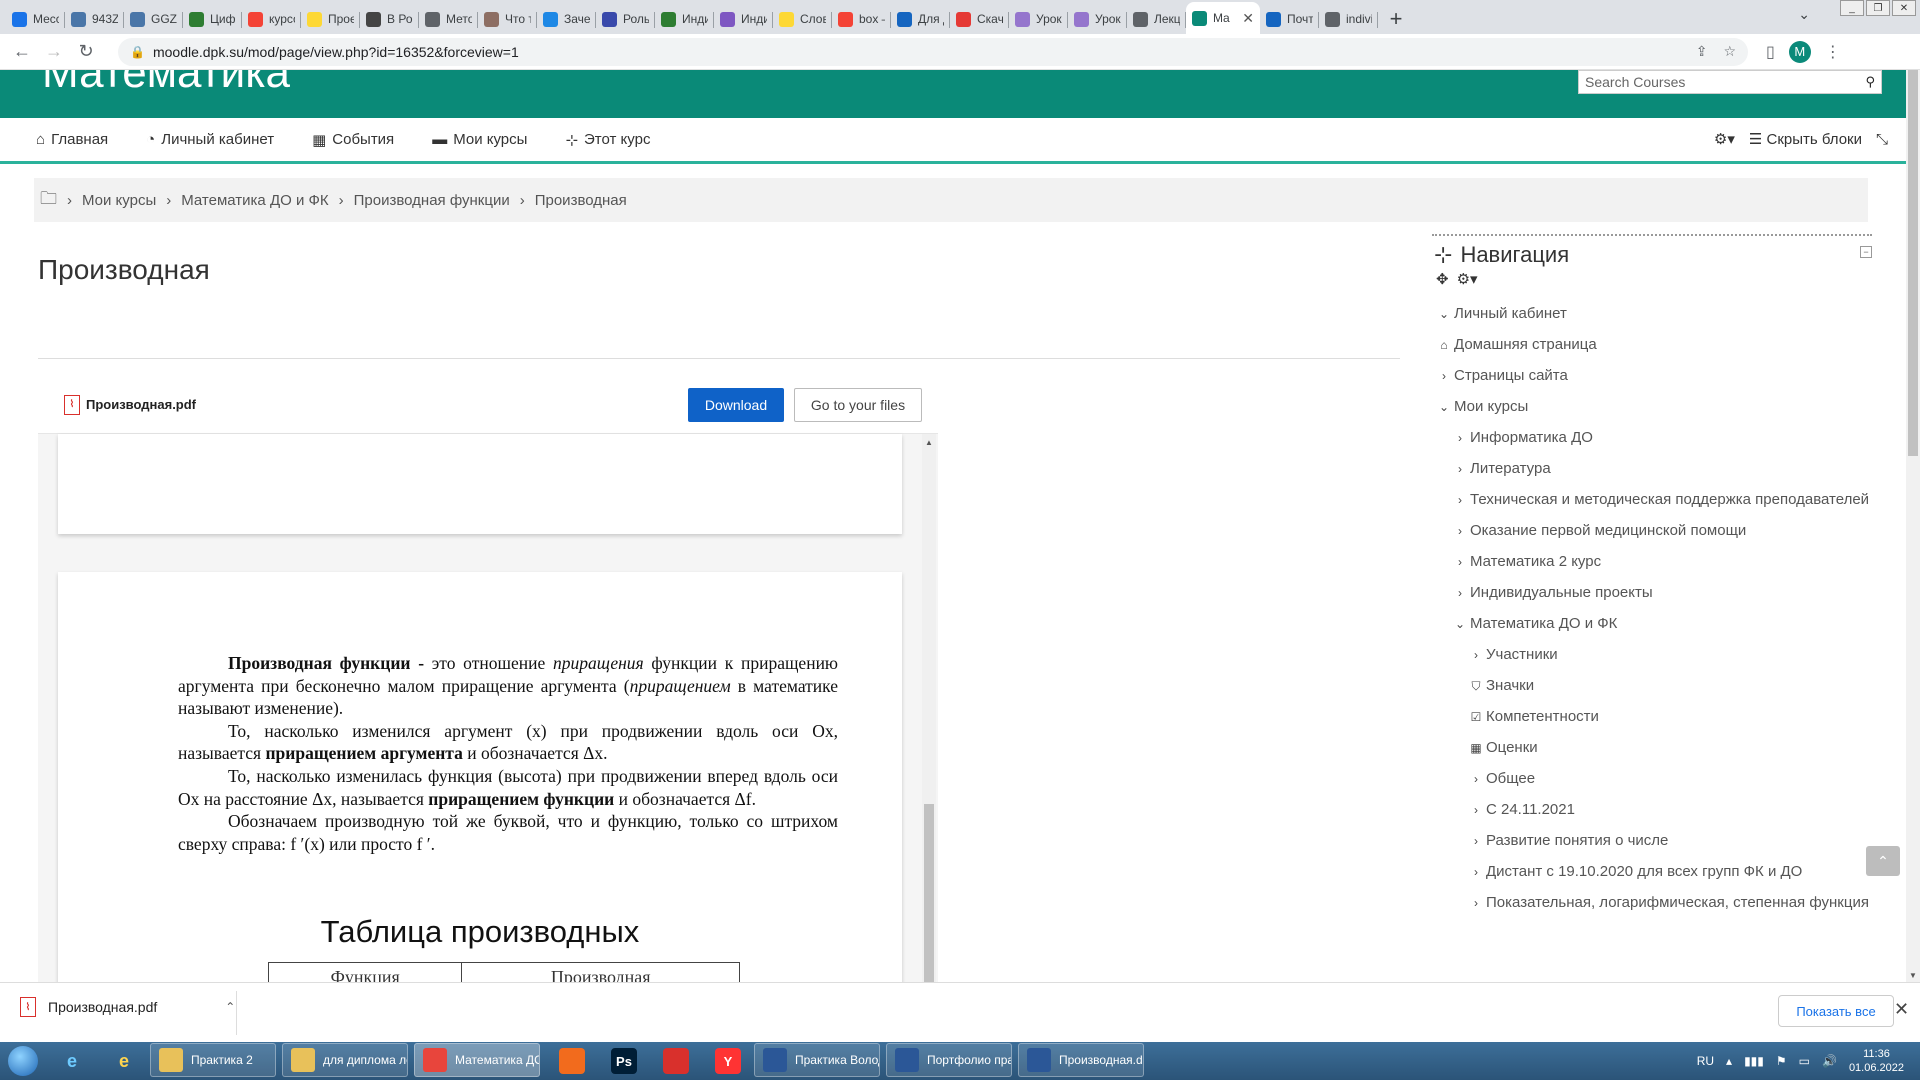 This screenshot has width=1920, height=1080. What do you see at coordinates (736, 405) in the screenshot?
I see `download-button: Download` at bounding box center [736, 405].